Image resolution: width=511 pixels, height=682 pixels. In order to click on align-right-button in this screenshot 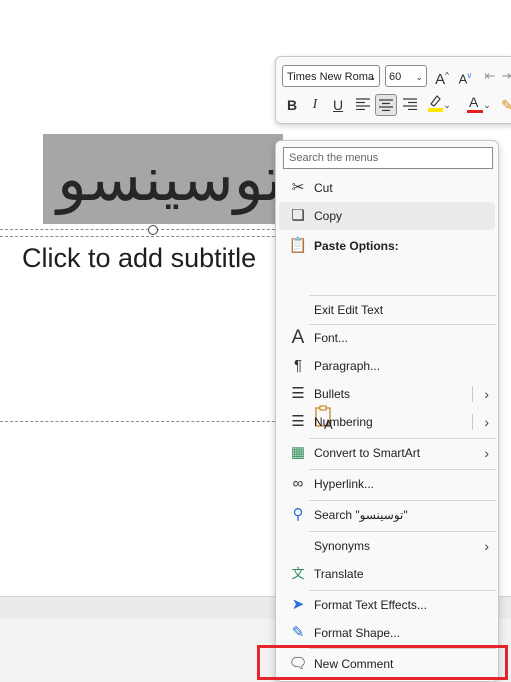, I will do `click(410, 105)`.